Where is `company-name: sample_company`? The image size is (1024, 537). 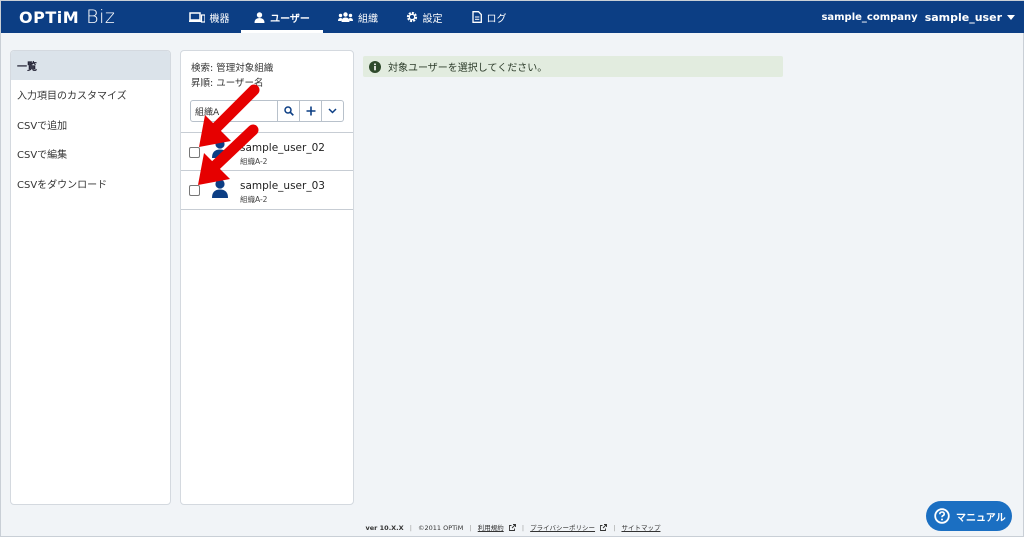 company-name: sample_company is located at coordinates (869, 17).